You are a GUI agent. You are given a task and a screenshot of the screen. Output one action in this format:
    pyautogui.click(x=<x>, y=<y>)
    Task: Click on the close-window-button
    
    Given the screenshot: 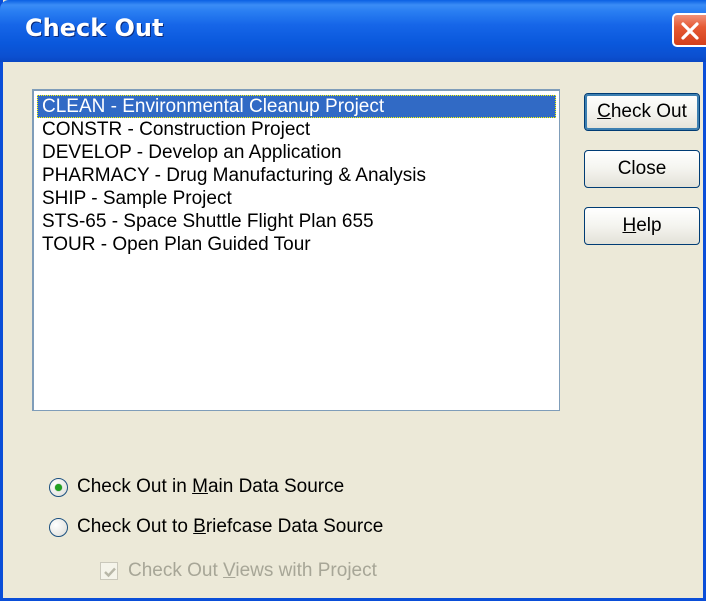 What is the action you would take?
    pyautogui.click(x=689, y=30)
    